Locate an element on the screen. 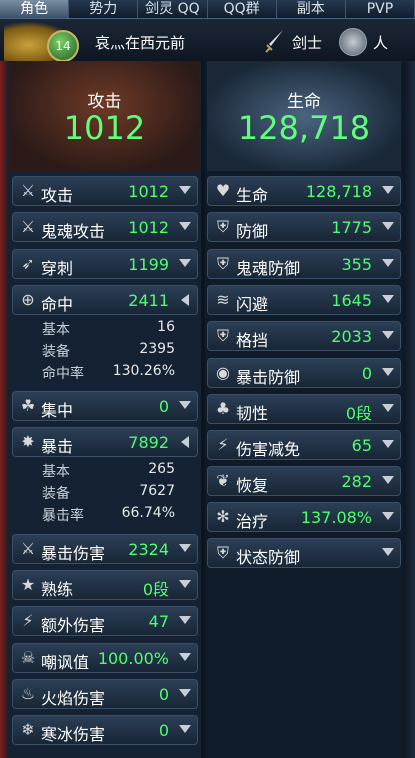 This screenshot has height=758, width=415. stat-label: 熟练 is located at coordinates (57, 589).